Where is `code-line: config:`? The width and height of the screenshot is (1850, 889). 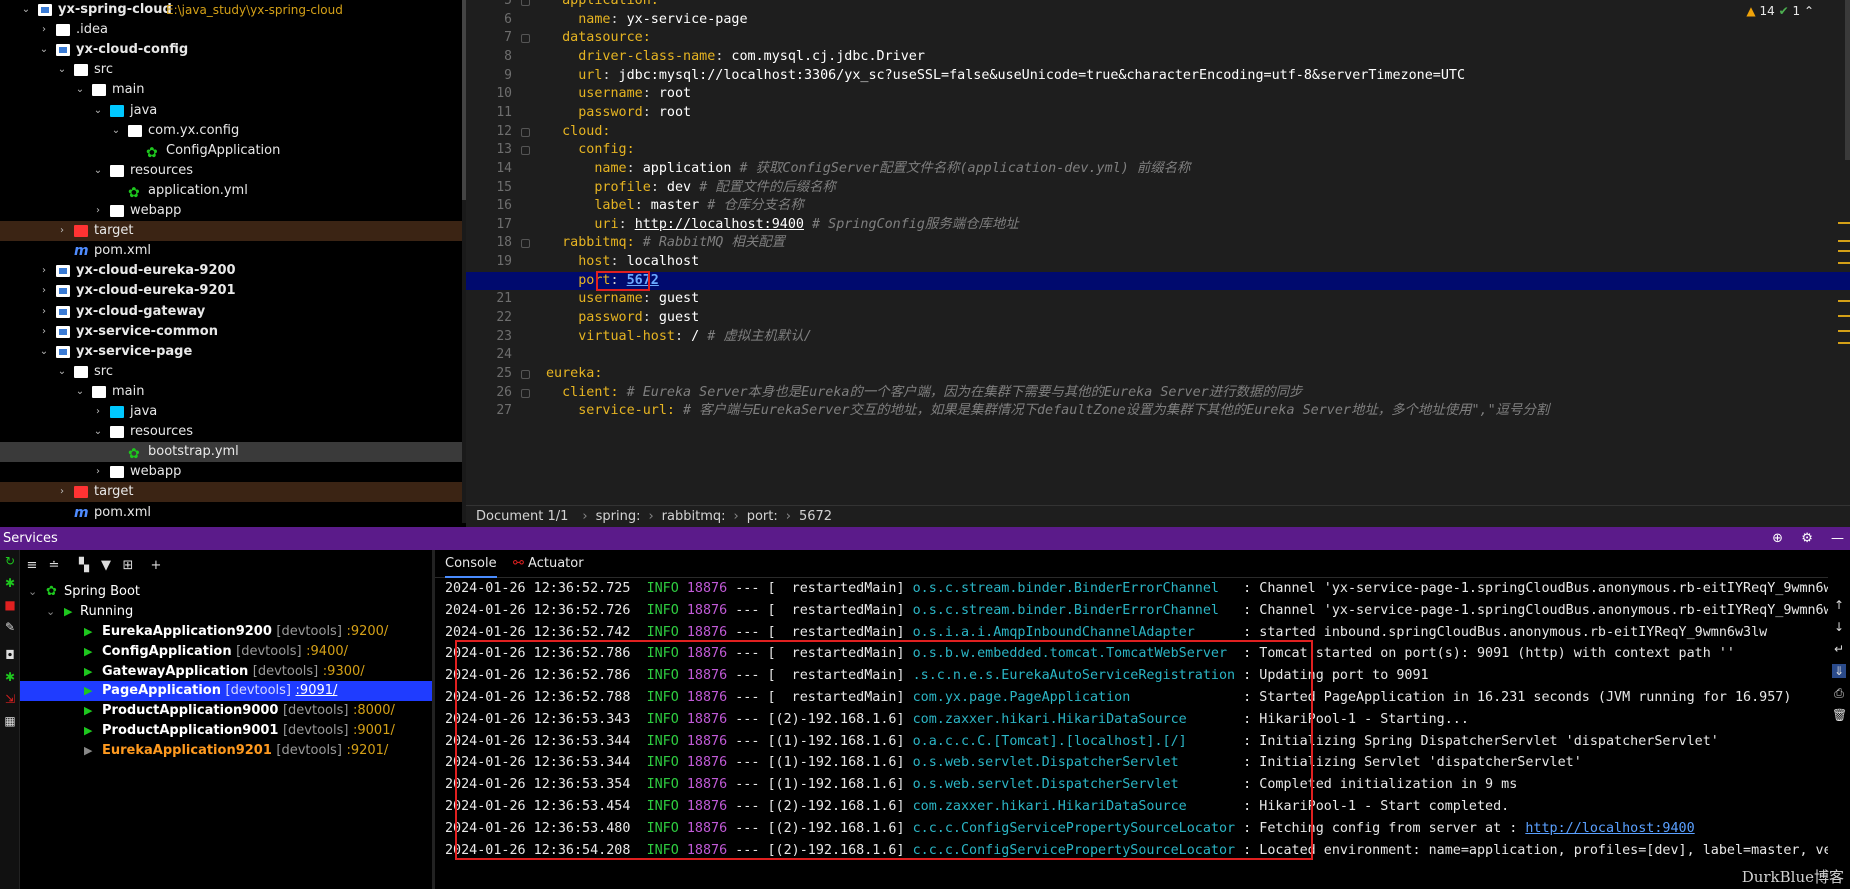
code-line: config: is located at coordinates (1158, 150).